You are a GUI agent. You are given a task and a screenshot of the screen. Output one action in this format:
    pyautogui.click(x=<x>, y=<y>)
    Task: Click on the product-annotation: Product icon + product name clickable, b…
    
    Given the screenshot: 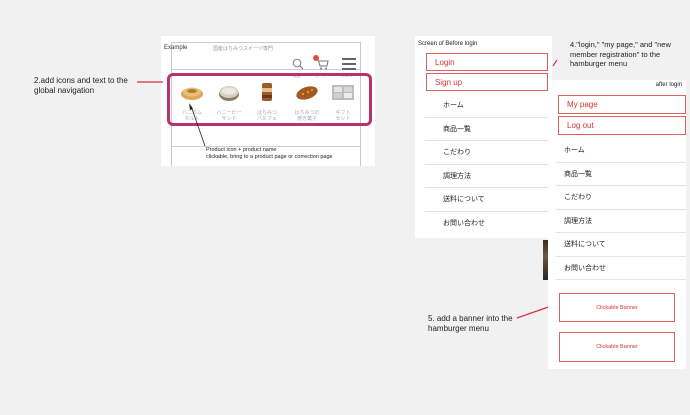 What is the action you would take?
    pyautogui.click(x=269, y=153)
    